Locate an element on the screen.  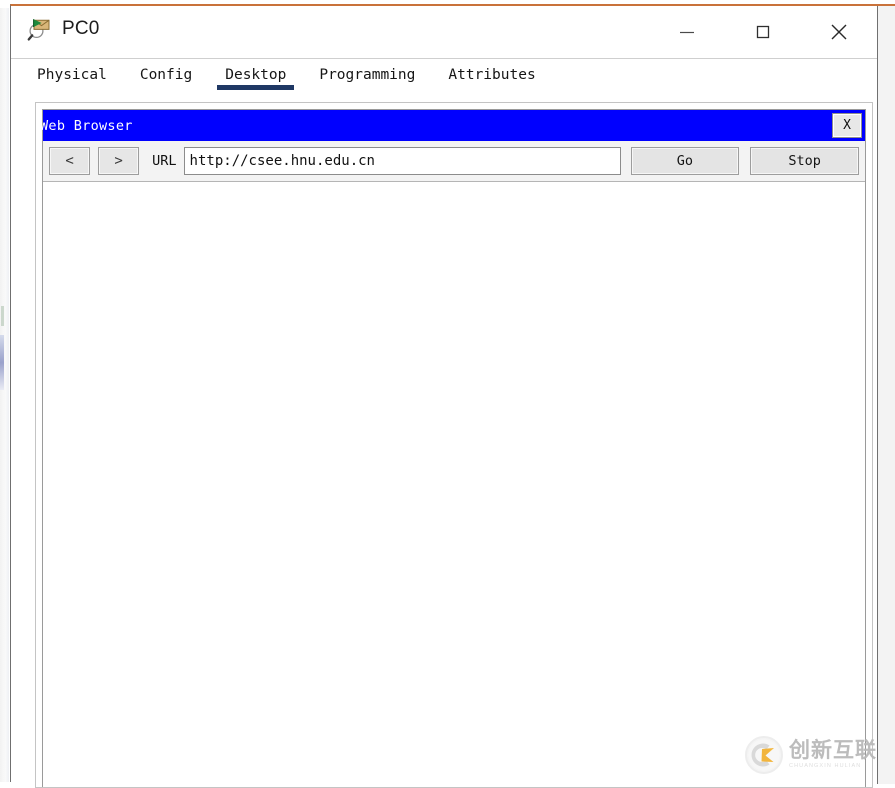
background-edge-green-sliver is located at coordinates (2, 316).